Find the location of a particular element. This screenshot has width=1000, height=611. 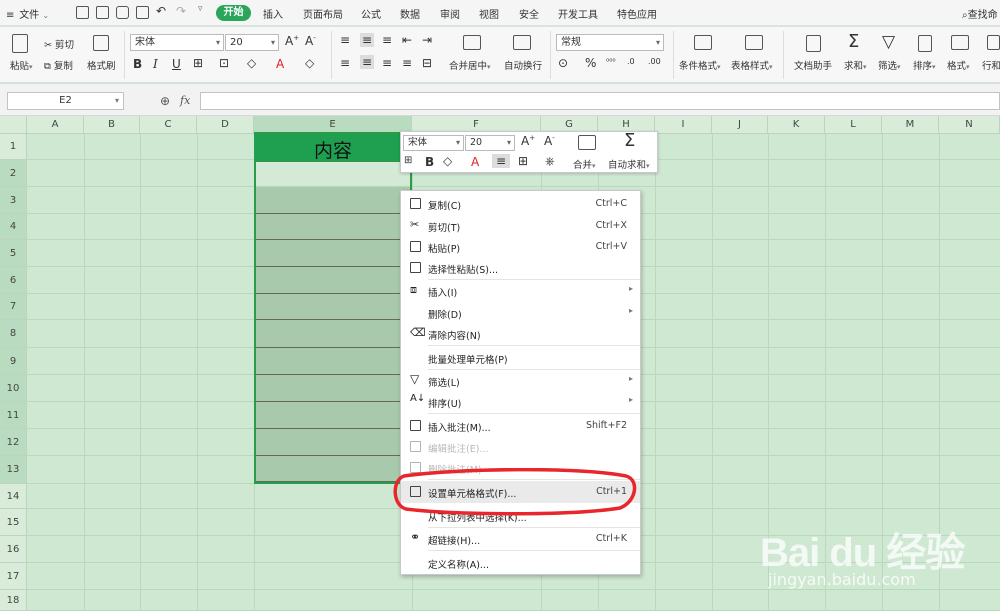

table-style-button: 表格样式▾ is located at coordinates (752, 65).